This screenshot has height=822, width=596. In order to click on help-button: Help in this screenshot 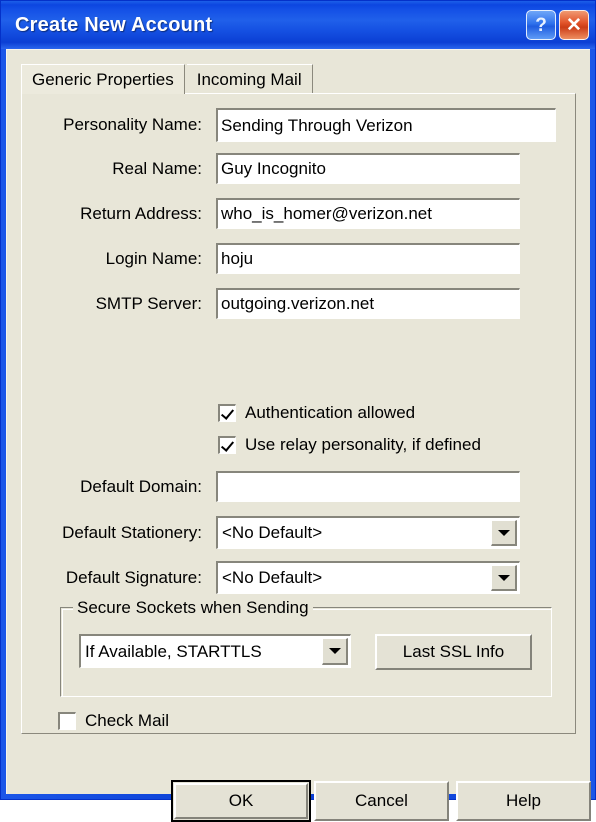, I will do `click(523, 801)`.